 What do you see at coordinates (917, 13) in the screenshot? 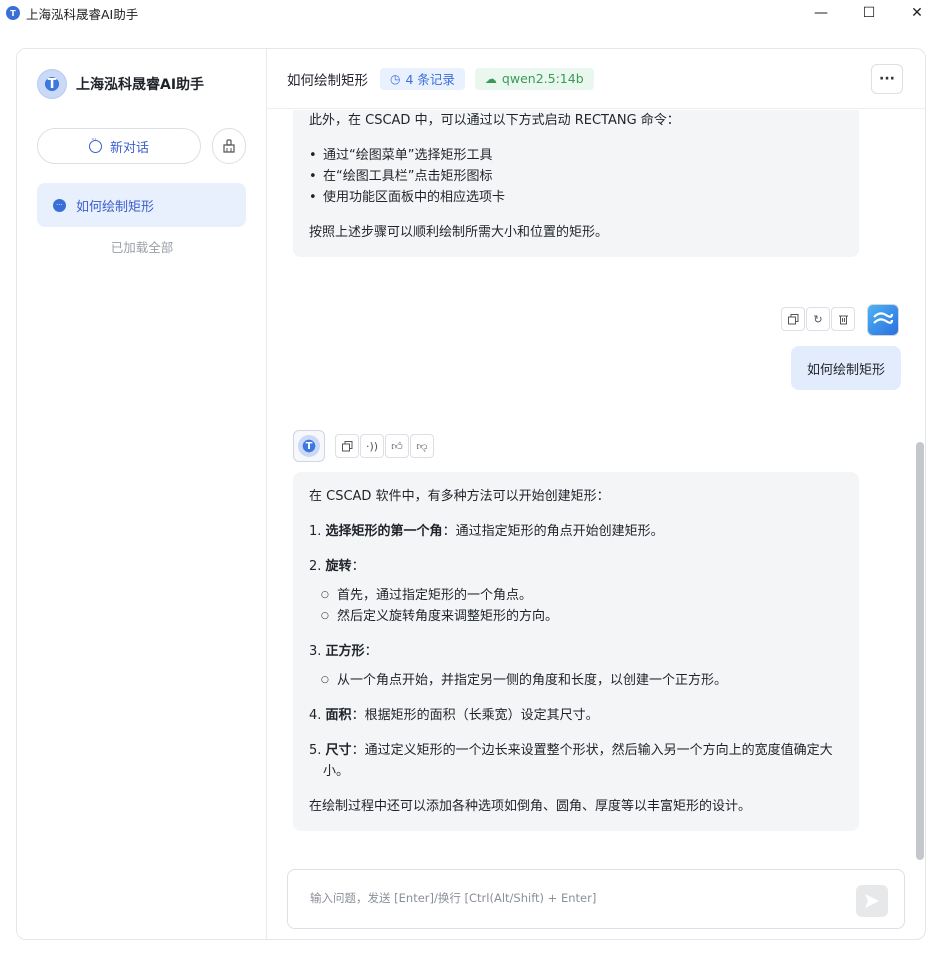
I see `close-button: ✕` at bounding box center [917, 13].